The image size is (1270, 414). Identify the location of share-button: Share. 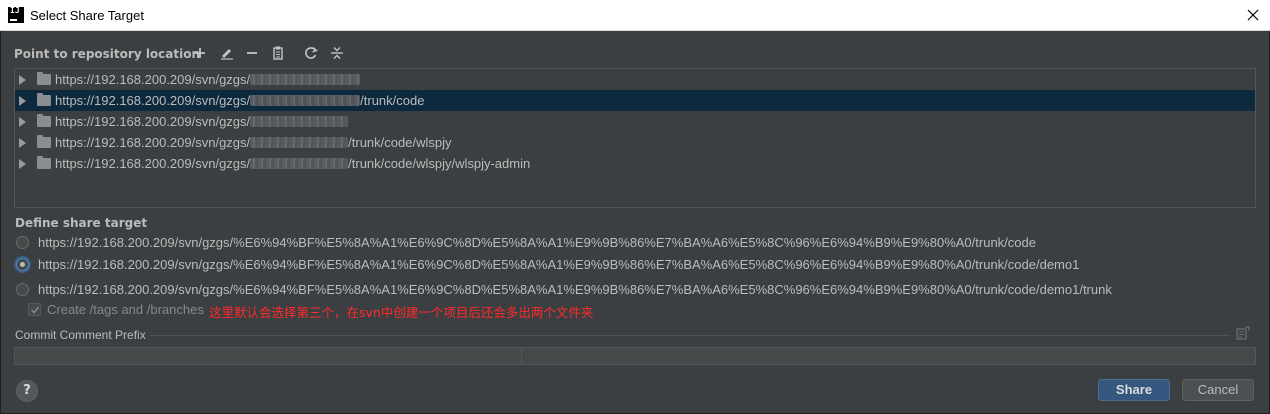
(1134, 390).